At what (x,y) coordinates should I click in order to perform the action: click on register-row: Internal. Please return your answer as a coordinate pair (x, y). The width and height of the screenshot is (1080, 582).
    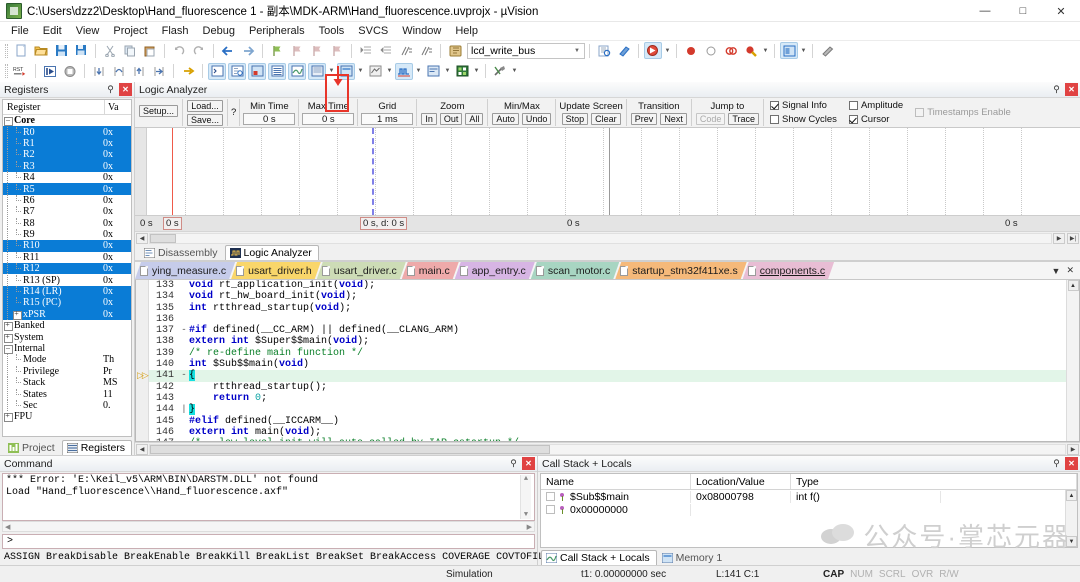
    Looking at the image, I should click on (67, 348).